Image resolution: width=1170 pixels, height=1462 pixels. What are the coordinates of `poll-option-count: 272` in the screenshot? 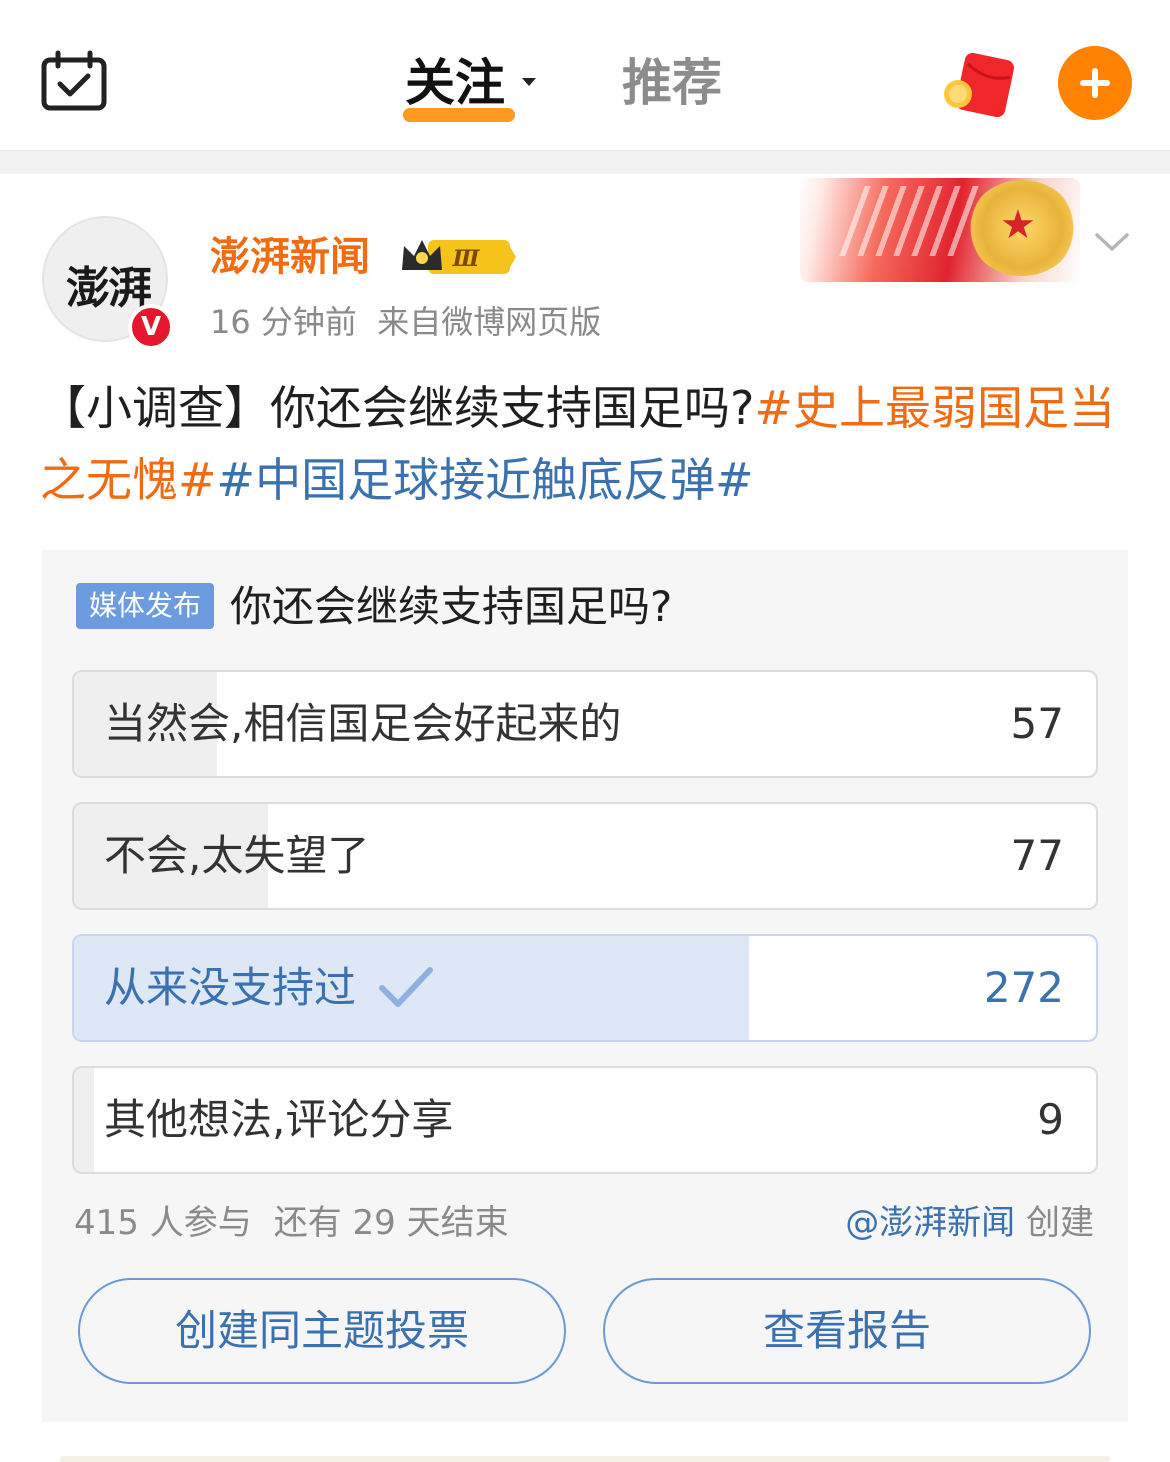 It's located at (1023, 987).